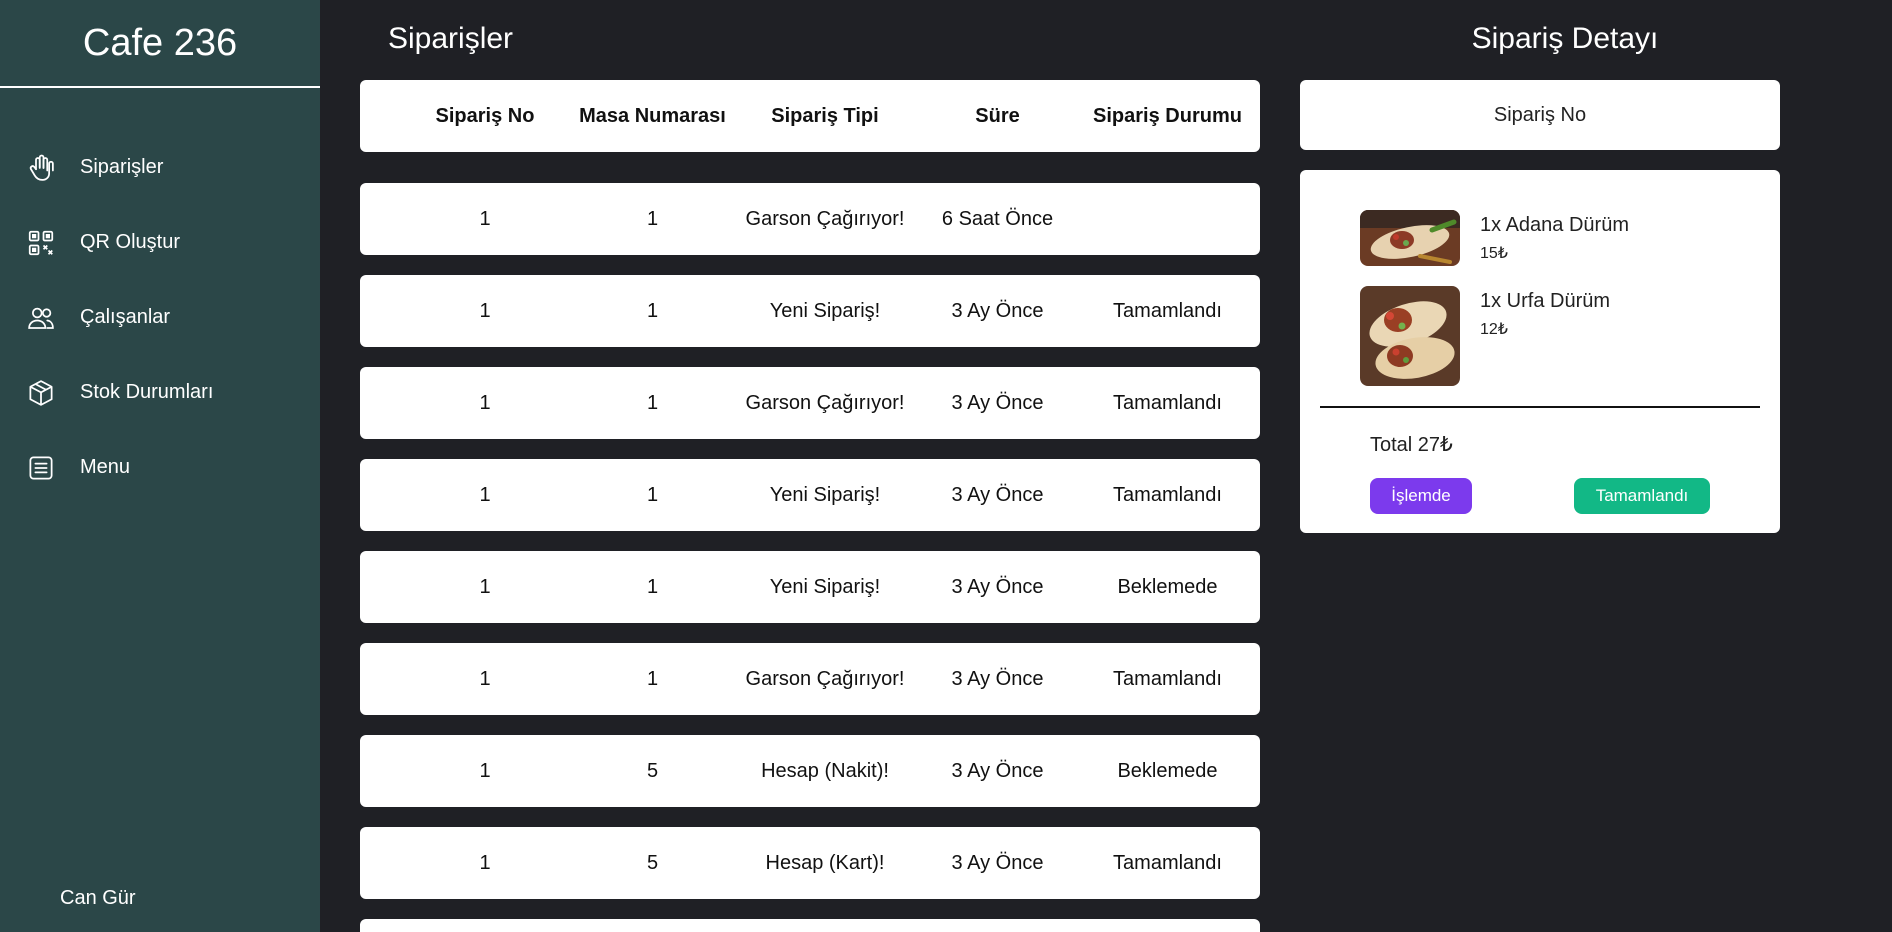 This screenshot has height=932, width=1892. Describe the element at coordinates (451, 38) in the screenshot. I see `page-title: Siparişler` at that location.